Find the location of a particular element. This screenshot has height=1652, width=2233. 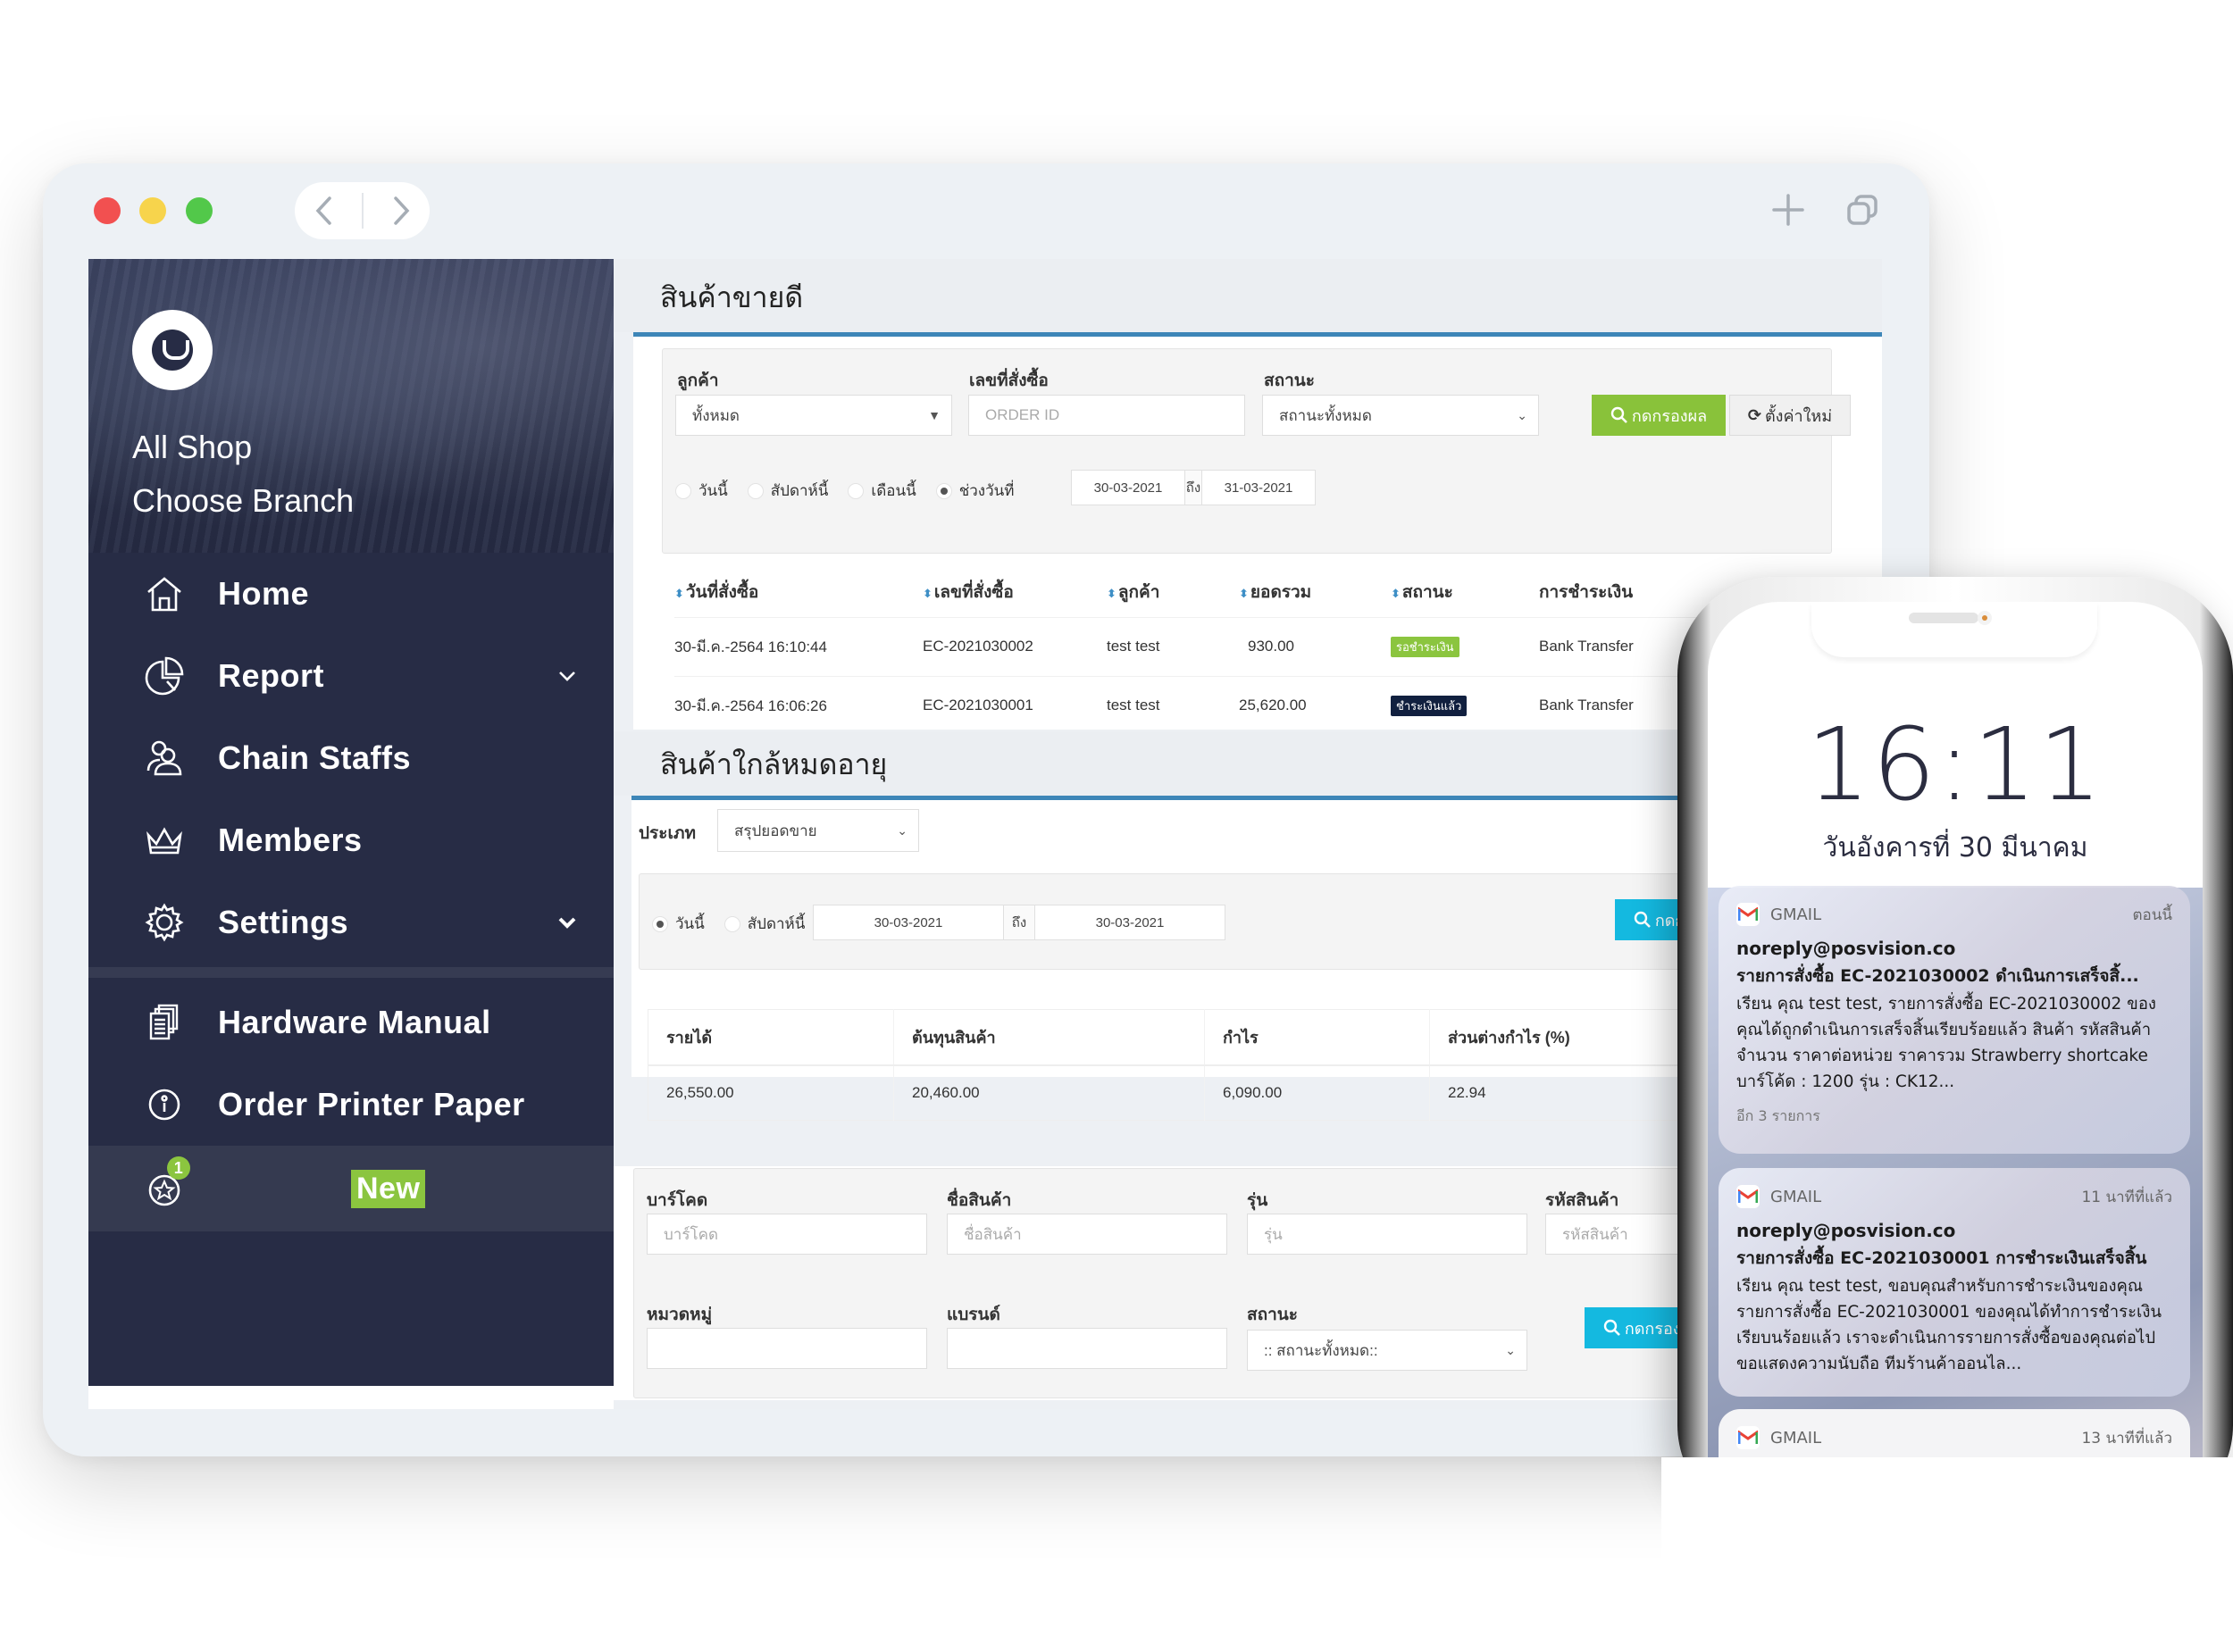

choose-branch-link: Choose Branch is located at coordinates (243, 501).